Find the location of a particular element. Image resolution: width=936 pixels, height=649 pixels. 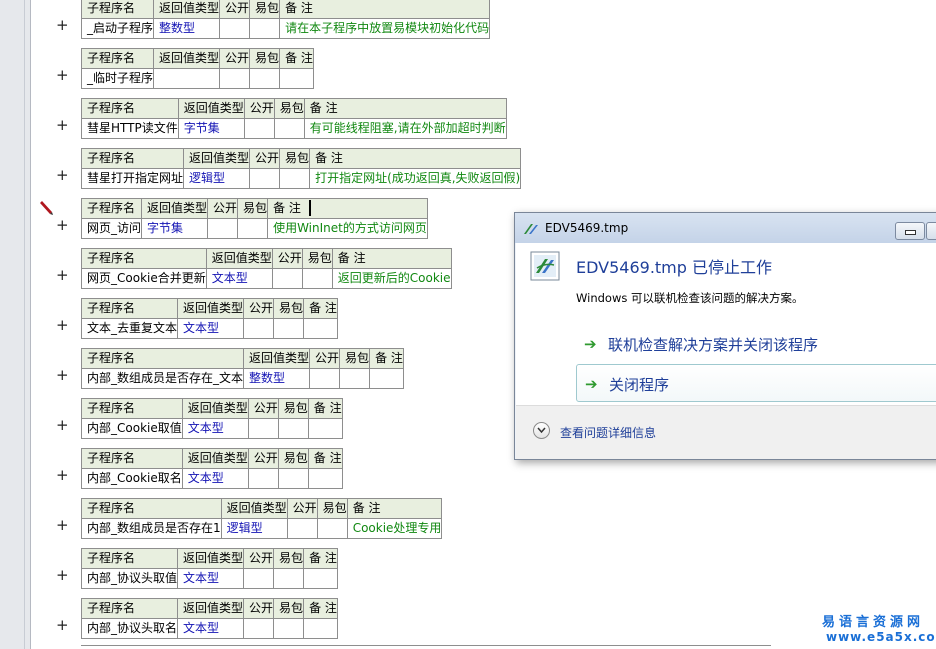

subroutine-table: 子程序名 返回值类型 公开 易包备 注 _临时子程序 is located at coordinates (197, 68).